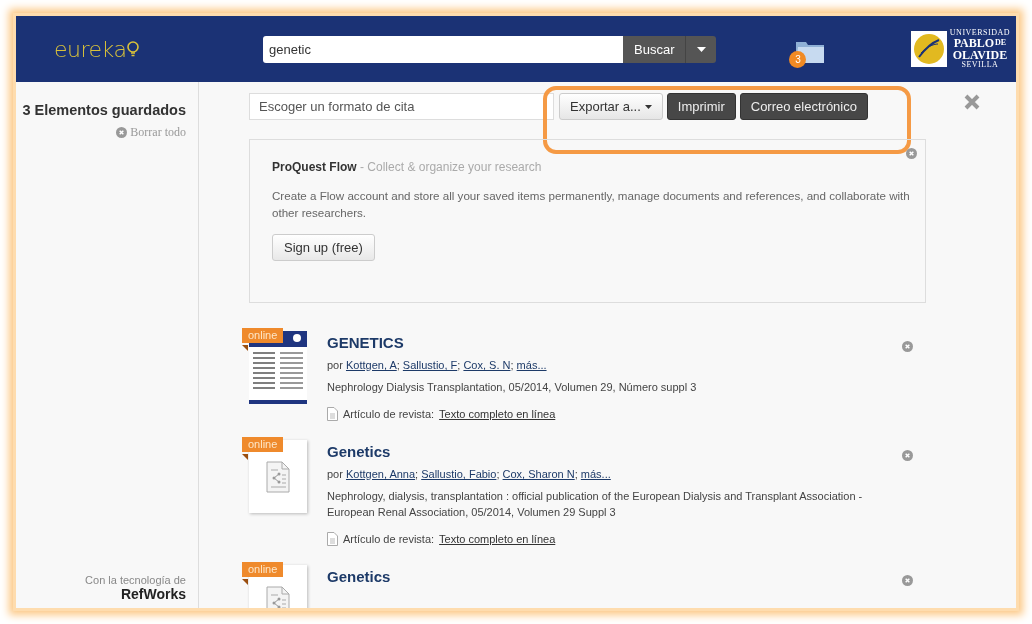 The width and height of the screenshot is (1032, 624). Describe the element at coordinates (323, 247) in the screenshot. I see `signup-button: Sign up (free)` at that location.